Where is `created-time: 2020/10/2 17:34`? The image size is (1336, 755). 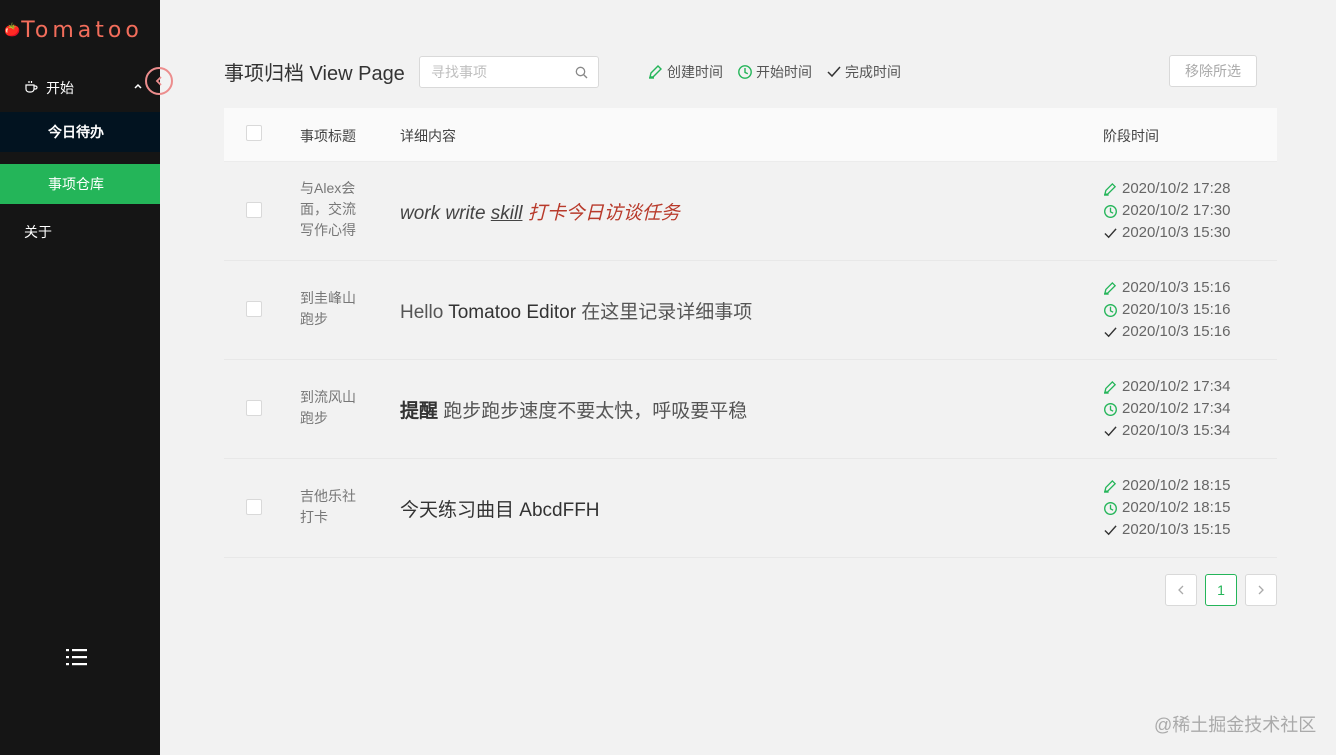
created-time: 2020/10/2 17:34 is located at coordinates (1166, 387).